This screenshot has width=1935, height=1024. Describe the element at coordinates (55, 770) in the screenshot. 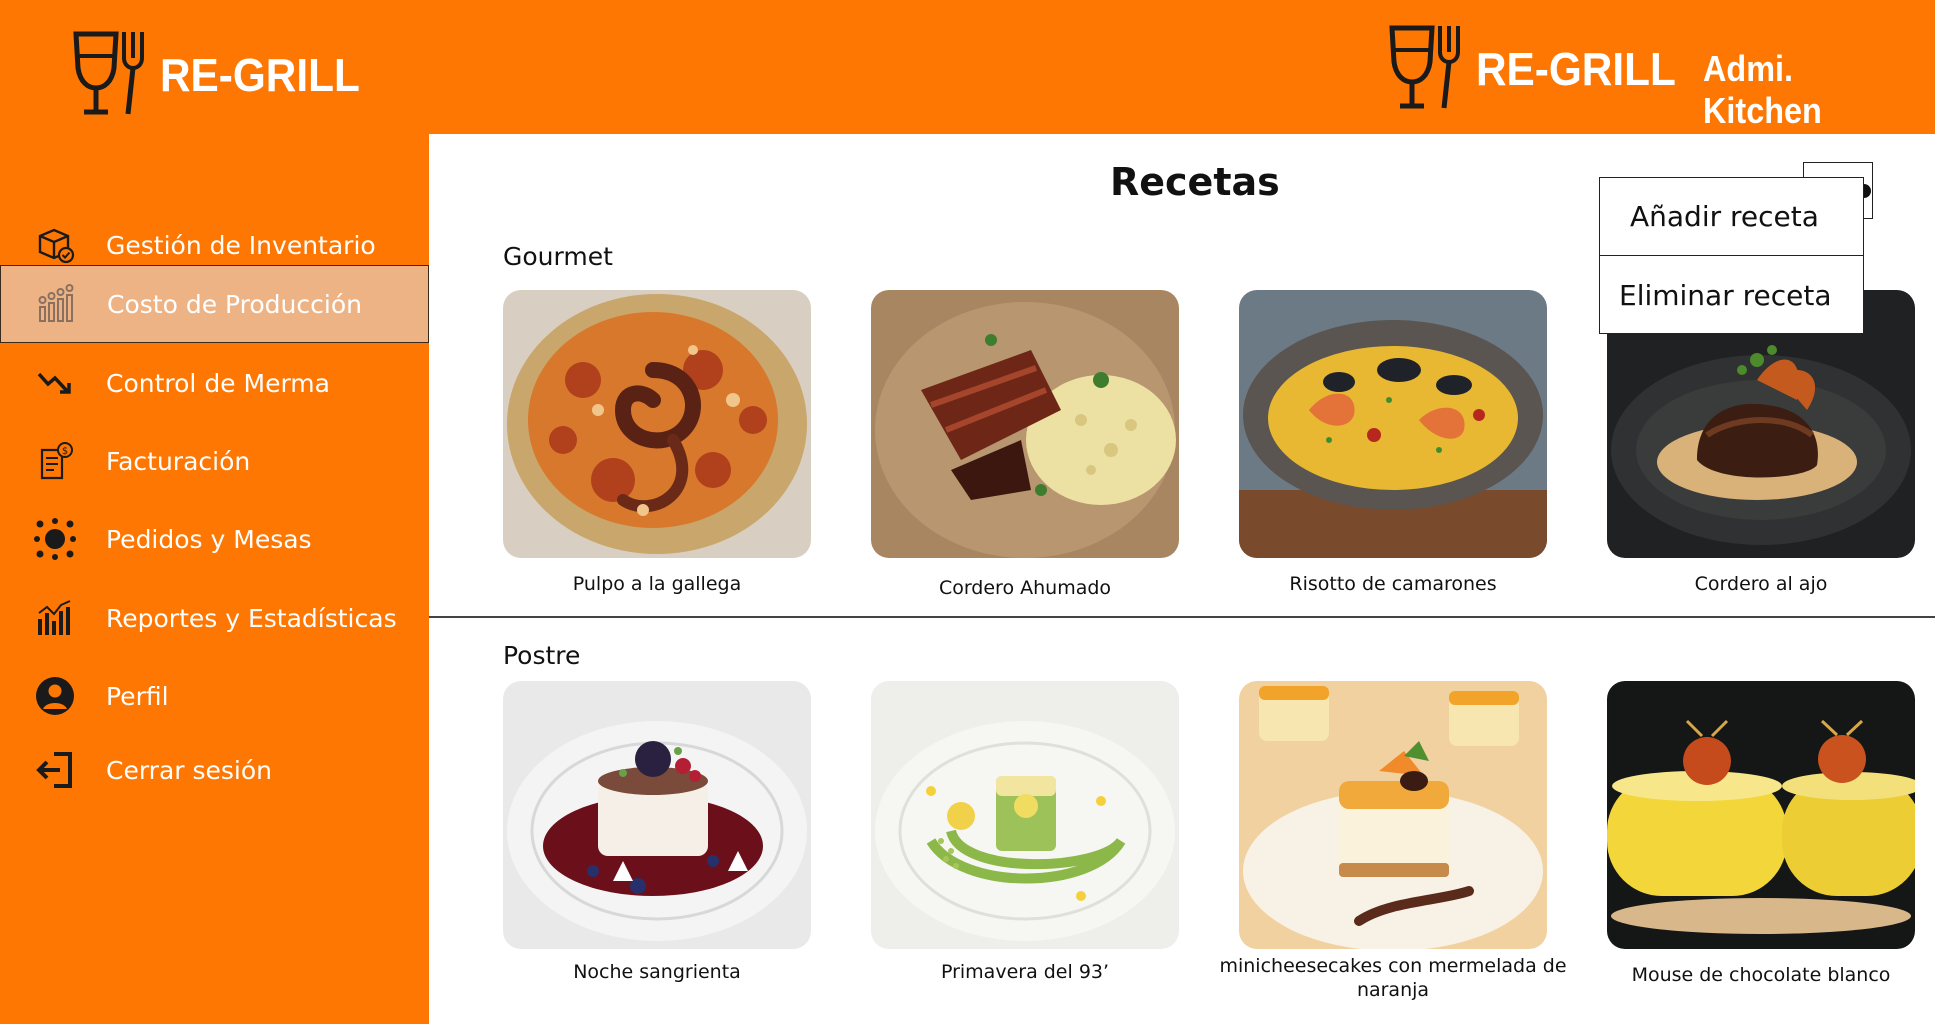

I see `logout-icon` at that location.